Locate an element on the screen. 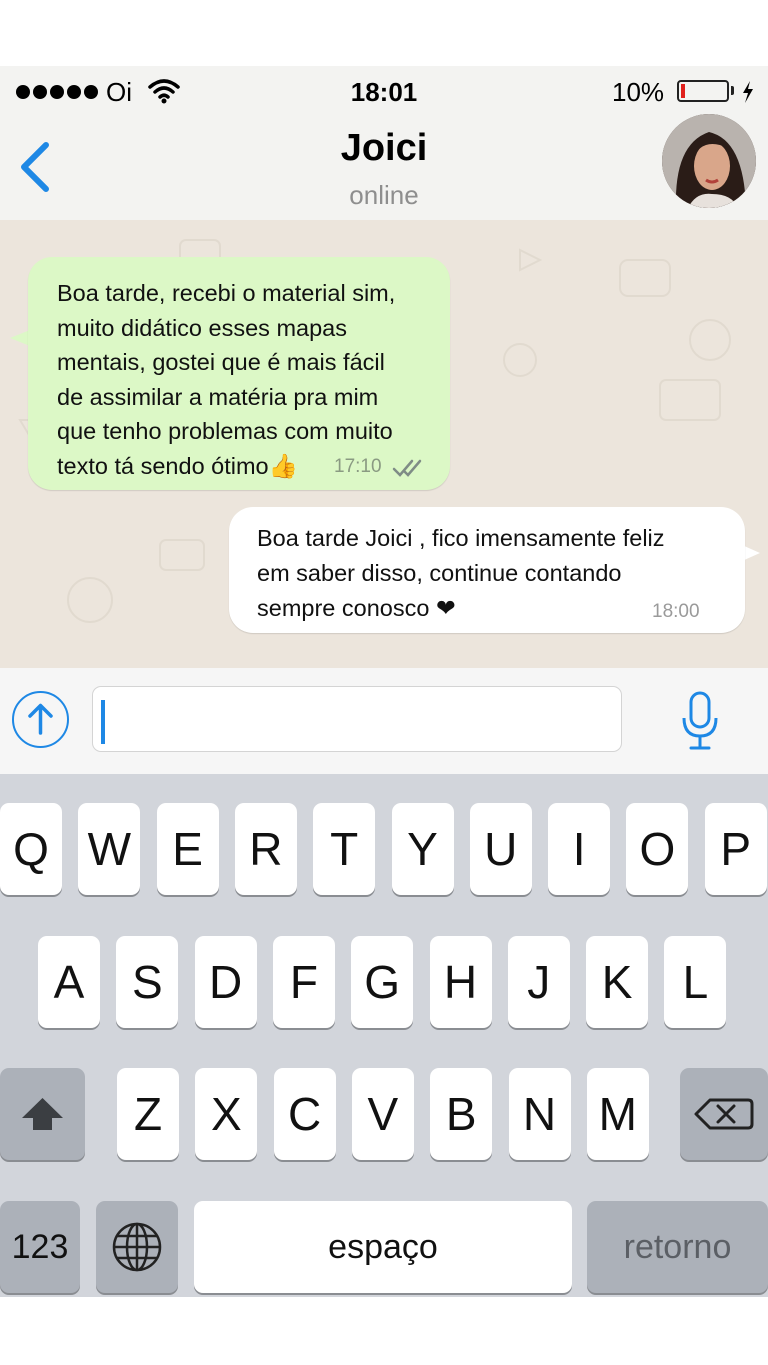 This screenshot has height=1365, width=768. backspace-icon is located at coordinates (724, 1114).